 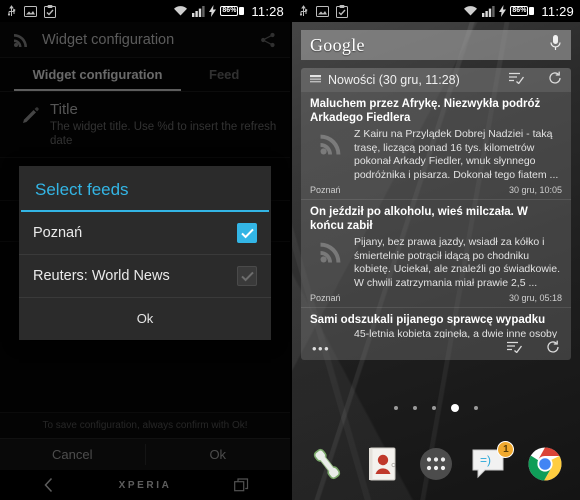 I want to click on list-icon, so click(x=315, y=80).